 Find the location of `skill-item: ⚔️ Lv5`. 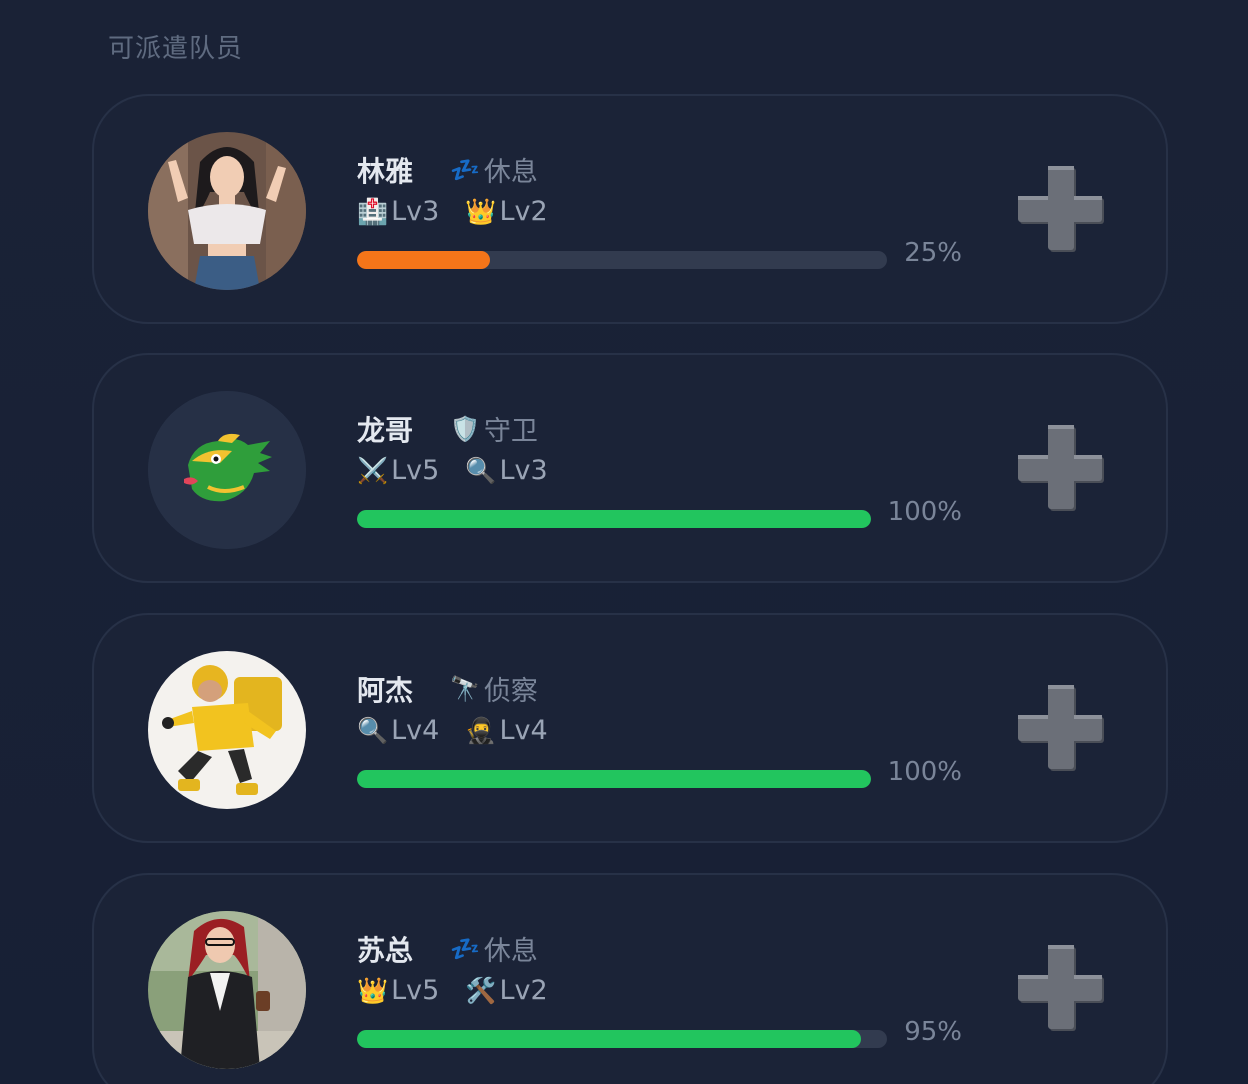

skill-item: ⚔️ Lv5 is located at coordinates (398, 470).